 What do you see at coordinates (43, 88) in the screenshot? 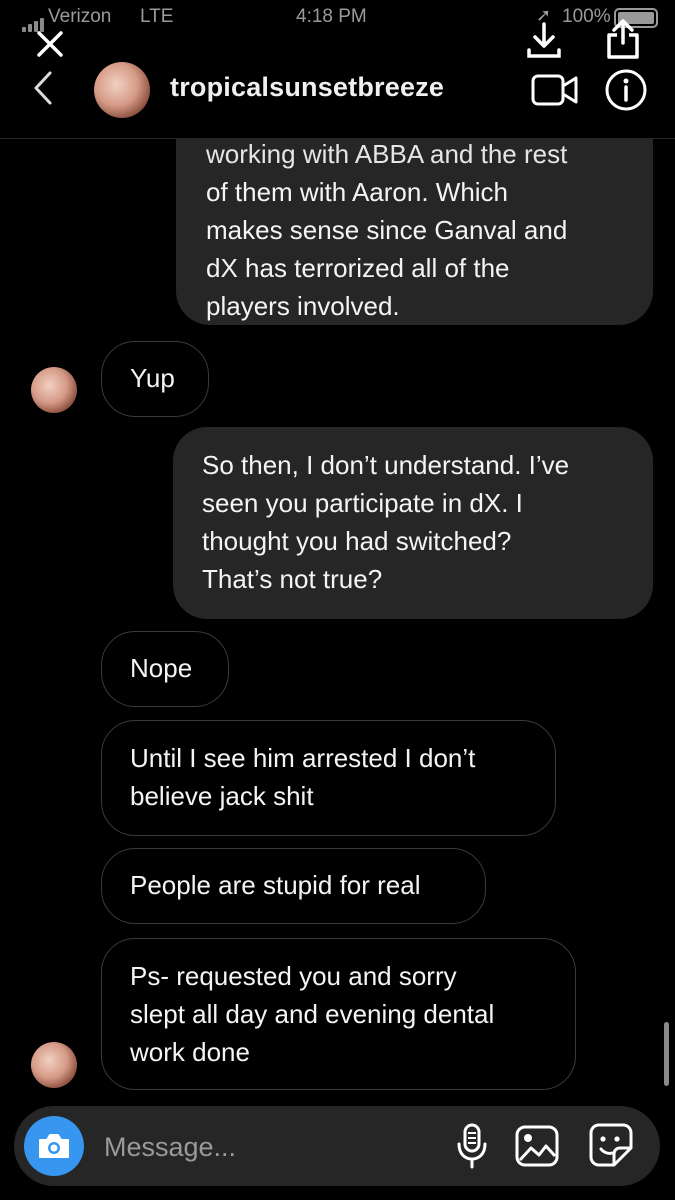
I see `back-icon` at bounding box center [43, 88].